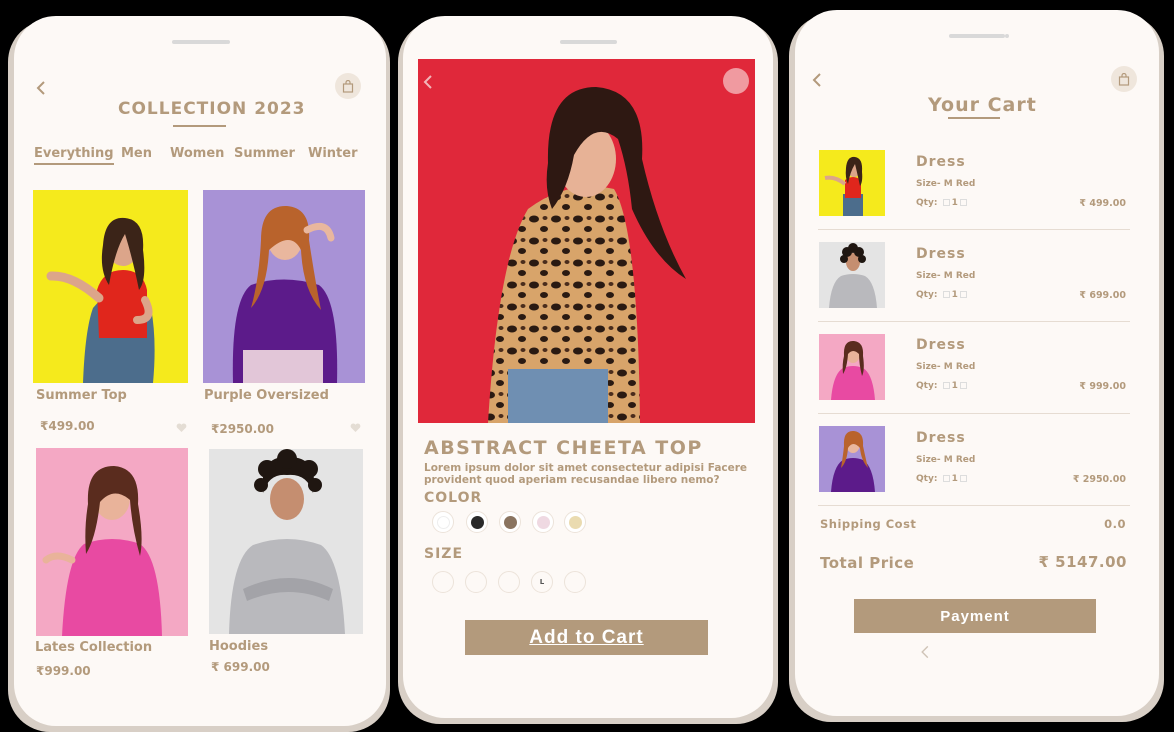 The image size is (1174, 732). What do you see at coordinates (136, 153) in the screenshot?
I see `tab-men: Men` at bounding box center [136, 153].